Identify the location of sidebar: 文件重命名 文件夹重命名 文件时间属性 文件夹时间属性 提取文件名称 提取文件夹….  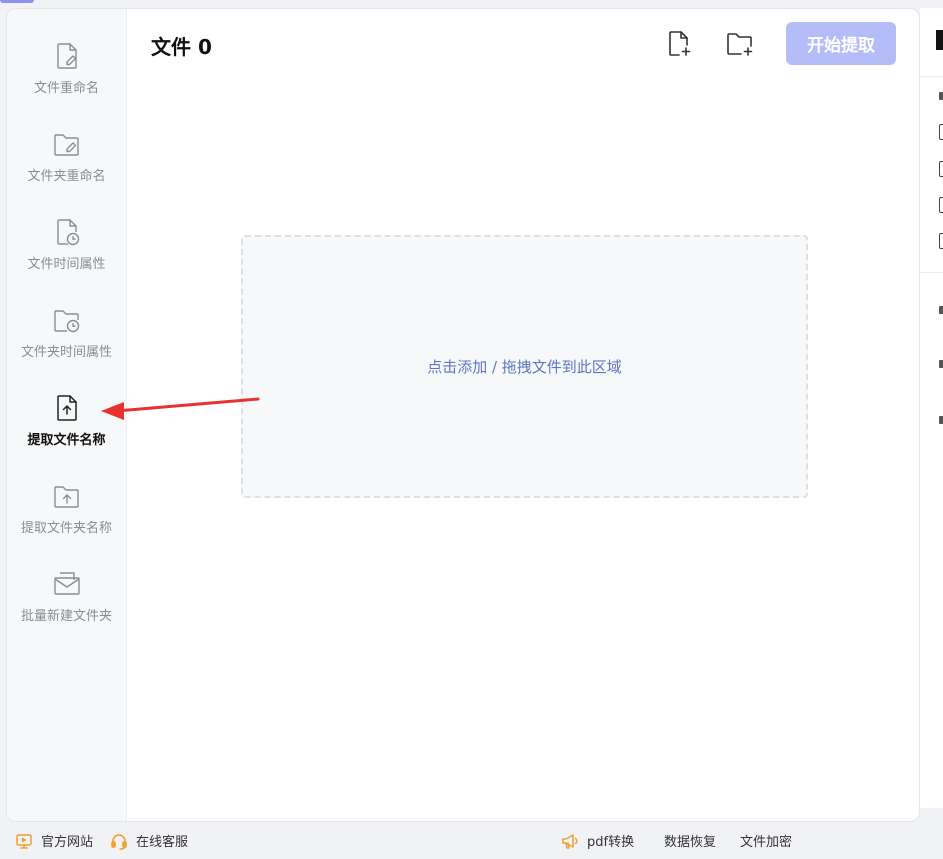
(67, 415).